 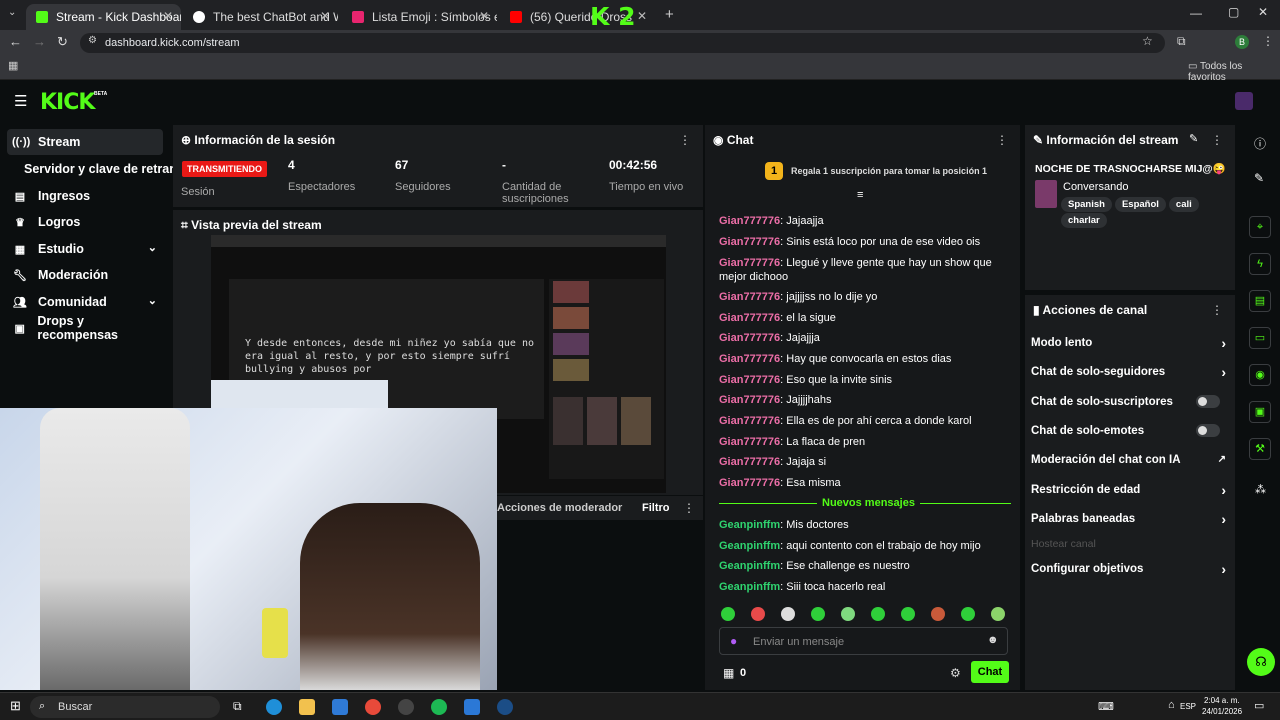 What do you see at coordinates (85, 328) in the screenshot?
I see `sidebar-item-drops: ▣ Drops y recompensas` at bounding box center [85, 328].